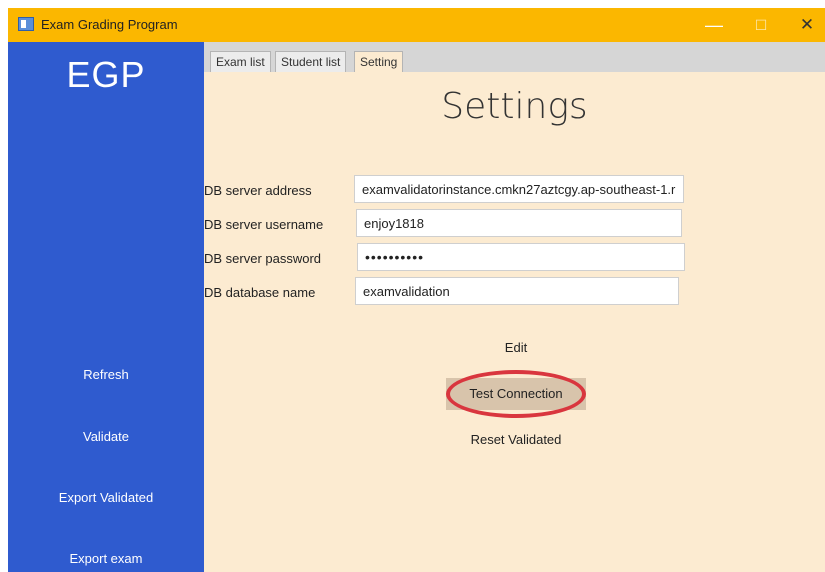  I want to click on tab-student-list: Student list, so click(311, 61).